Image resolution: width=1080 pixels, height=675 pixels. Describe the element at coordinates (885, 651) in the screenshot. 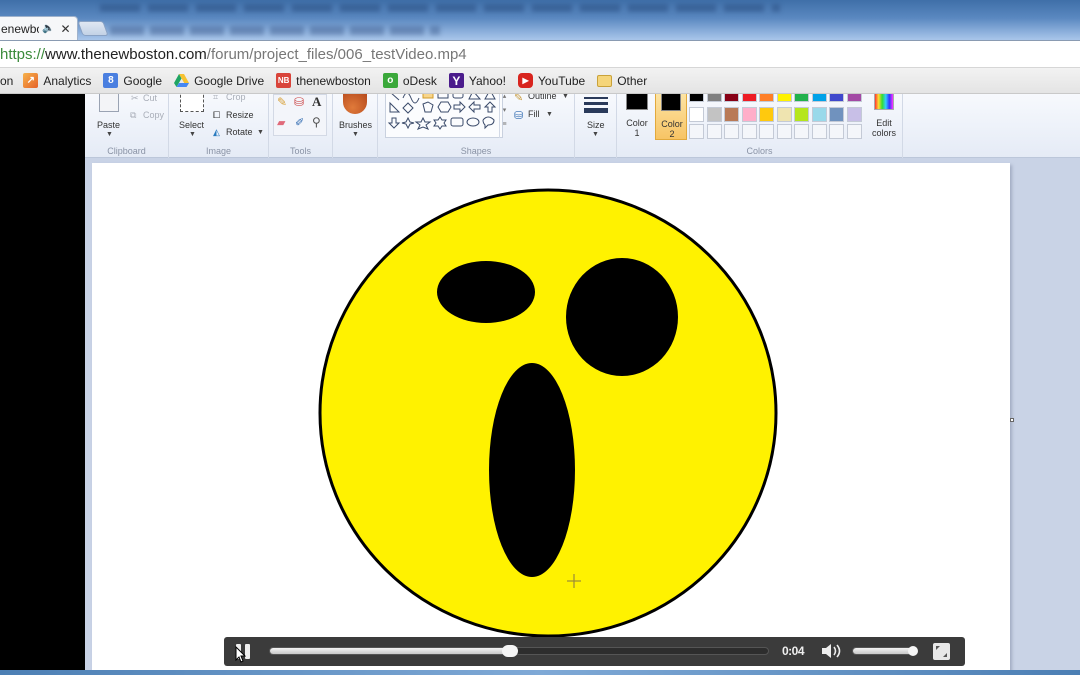

I see `volume-slider` at that location.